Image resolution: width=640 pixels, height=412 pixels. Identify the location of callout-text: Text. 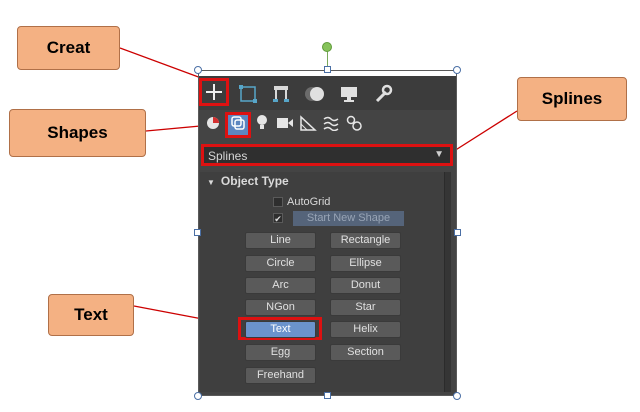
(91, 315).